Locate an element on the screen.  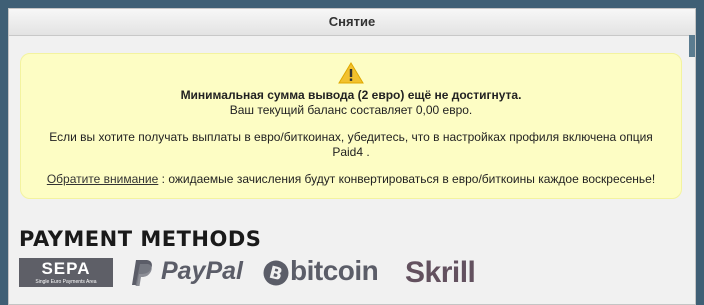
paypal-icon is located at coordinates (142, 273).